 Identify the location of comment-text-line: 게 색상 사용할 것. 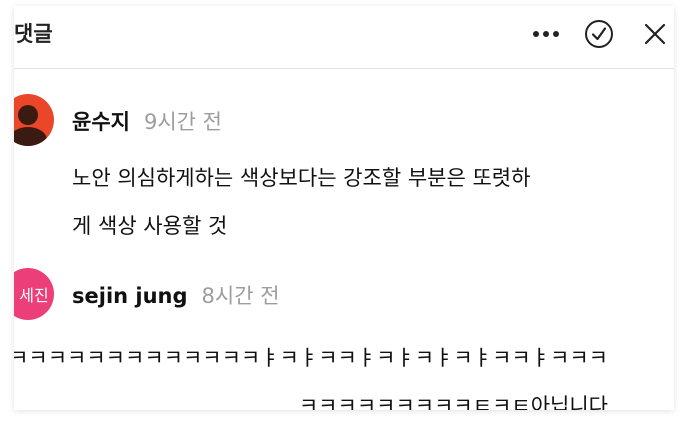
(150, 226).